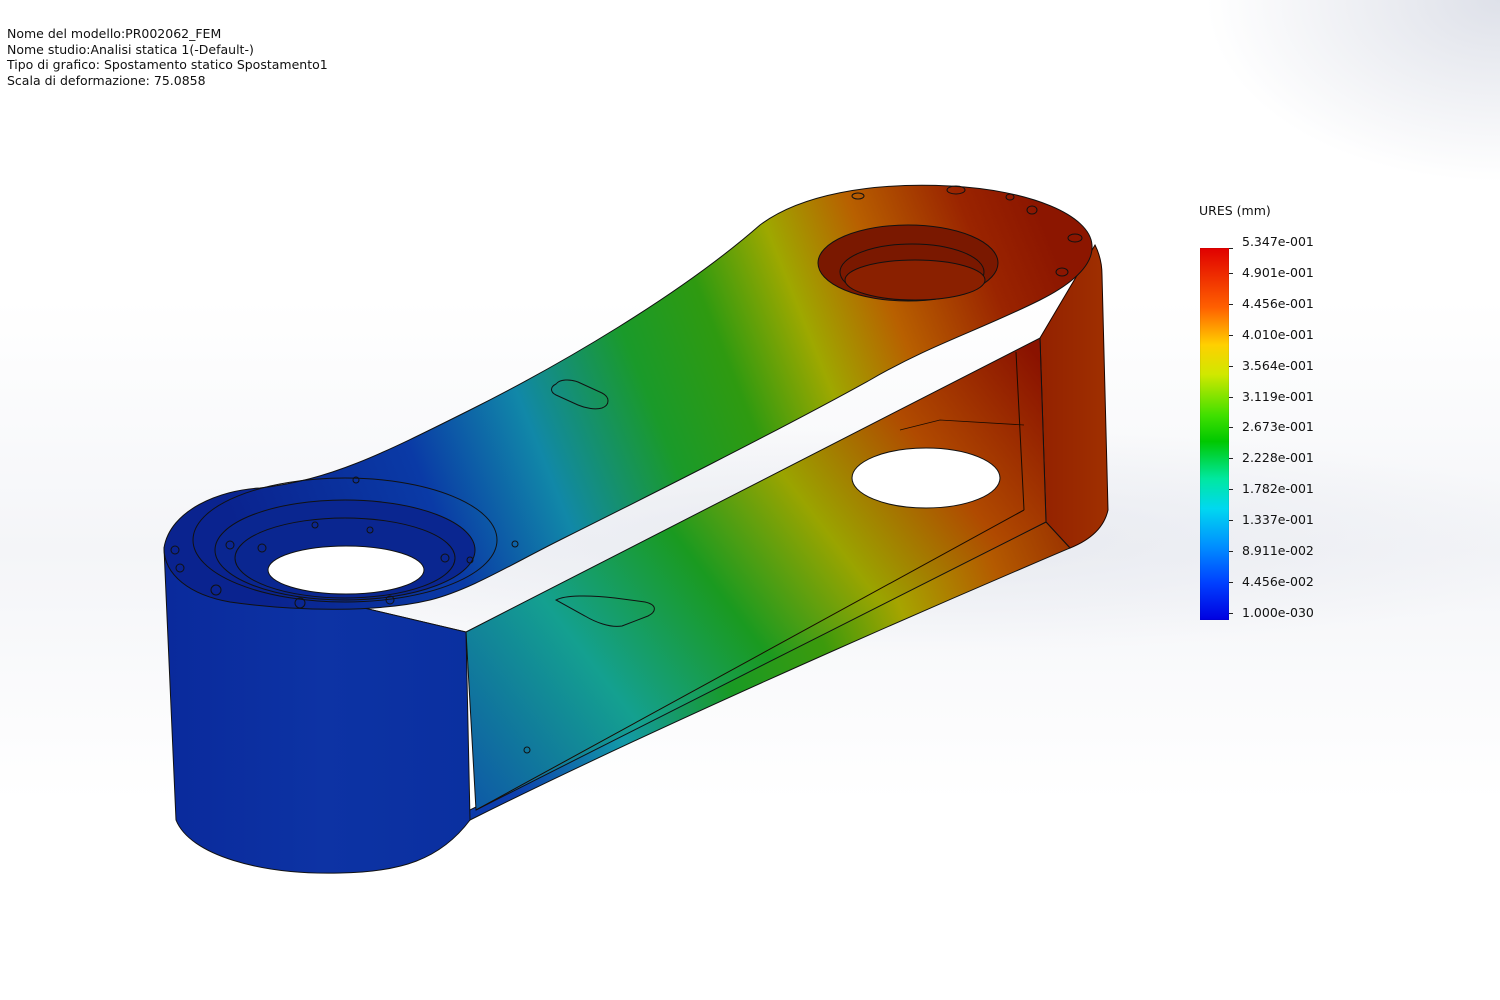 This screenshot has width=1500, height=1000. What do you see at coordinates (1278, 520) in the screenshot?
I see `legend-value-label: 1.337e-001` at bounding box center [1278, 520].